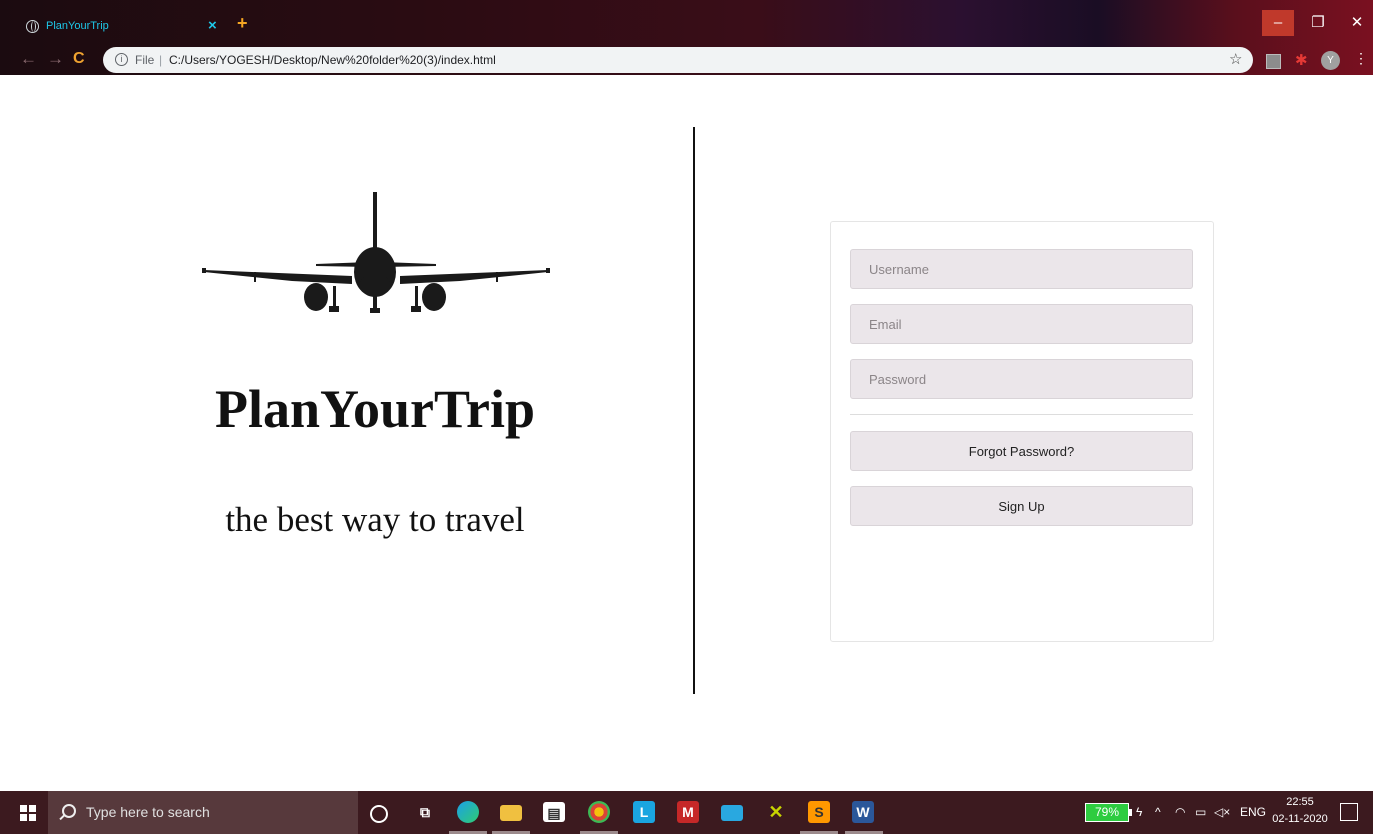  I want to click on word-icon: W, so click(863, 812).